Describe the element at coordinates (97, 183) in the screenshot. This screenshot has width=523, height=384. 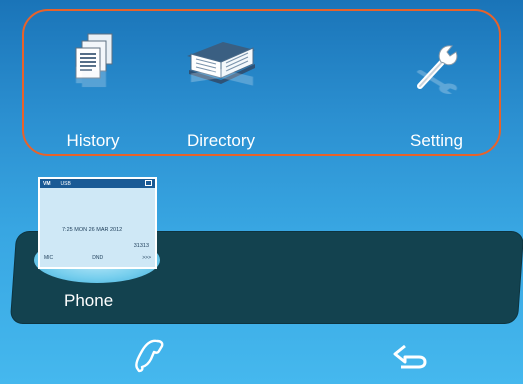
I see `phone-status-bar: VM USB` at that location.